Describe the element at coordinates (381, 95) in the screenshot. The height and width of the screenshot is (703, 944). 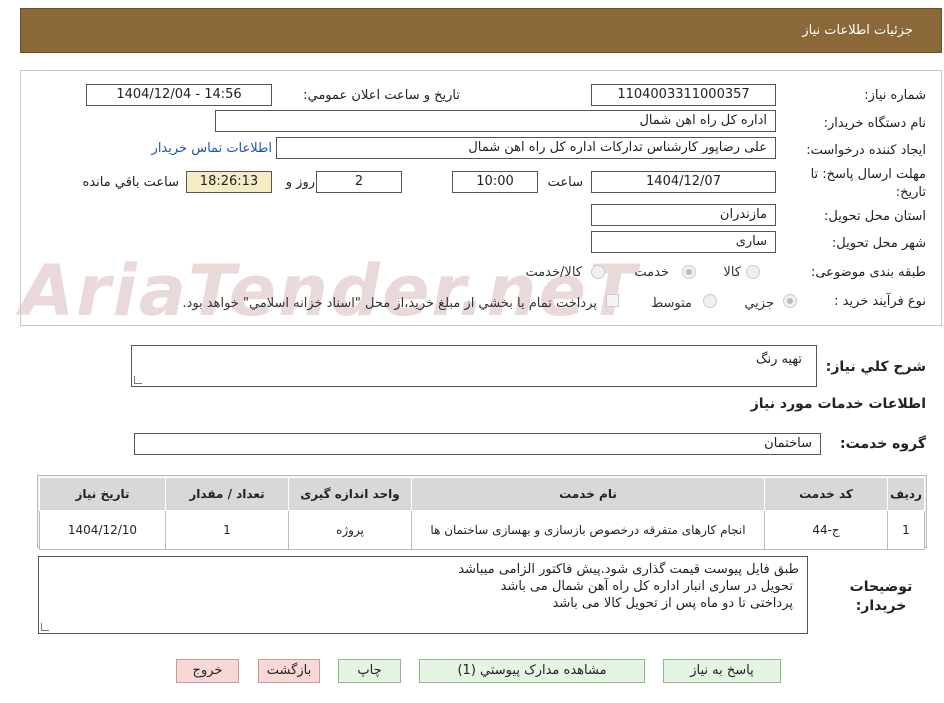
I see `announce-label: تاريخ و ساعت اعلان عمومي:` at that location.